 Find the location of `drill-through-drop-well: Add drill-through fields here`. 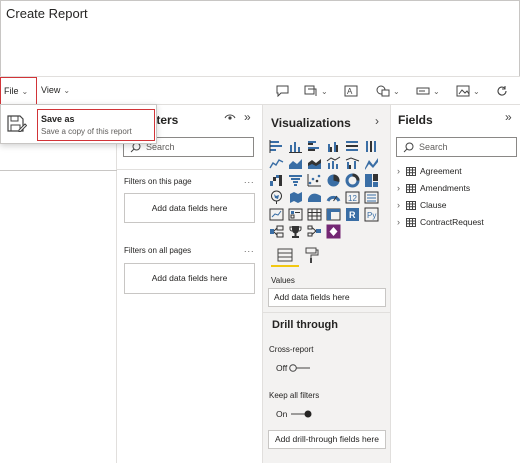

drill-through-drop-well: Add drill-through fields here is located at coordinates (327, 439).